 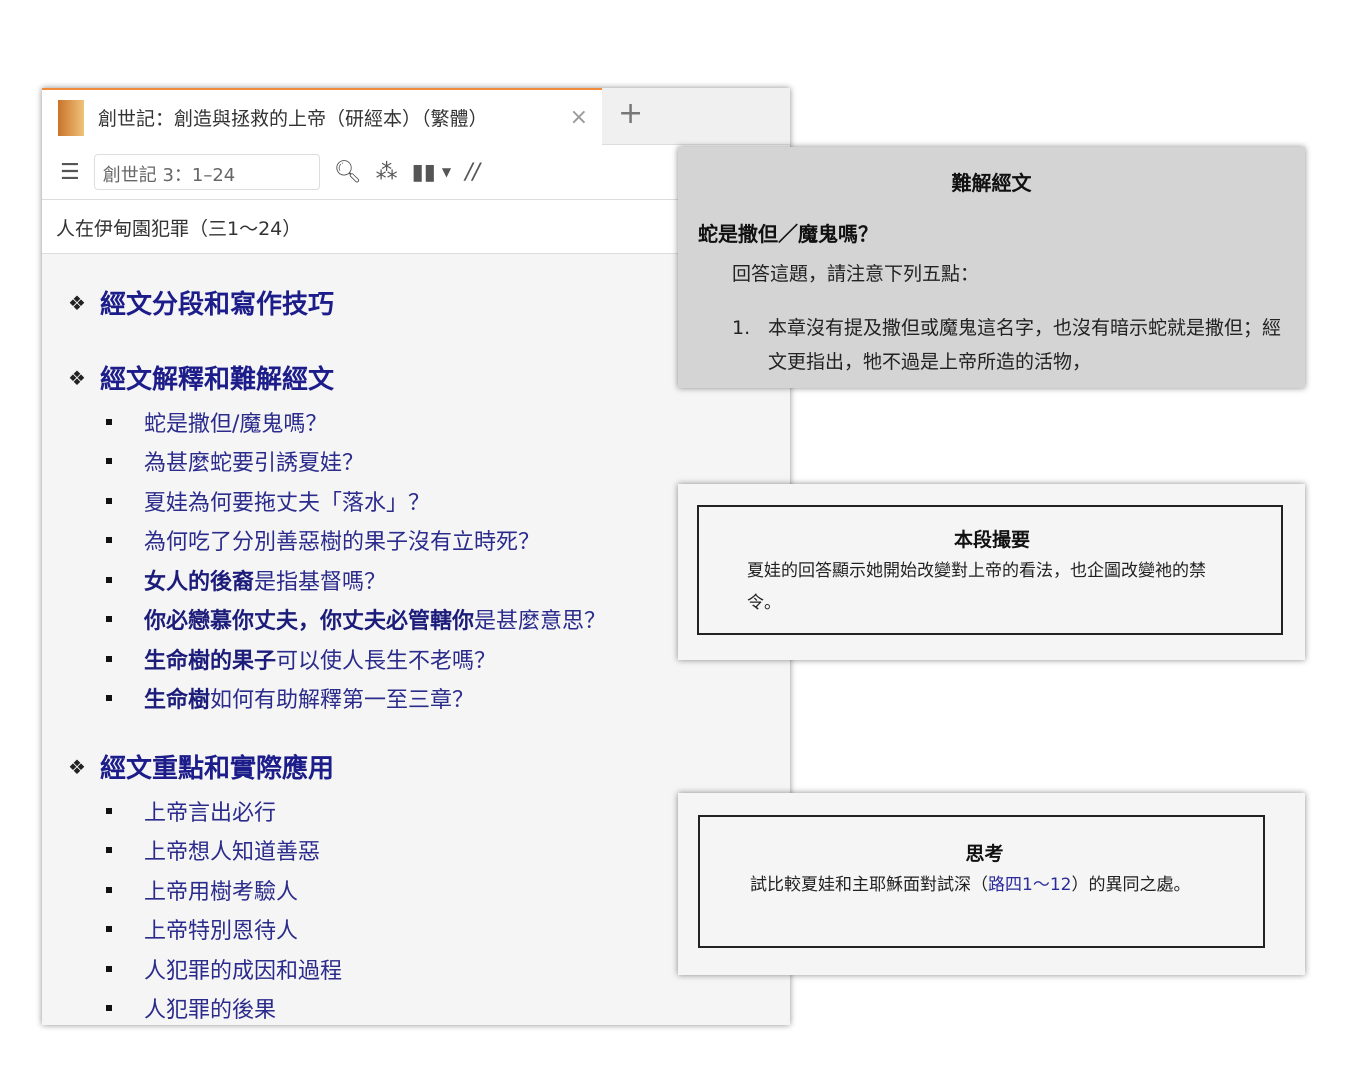 I want to click on tab-bar: 創世記：創造與拯救的上帝（研經本）（繁體） × +, so click(x=416, y=116).